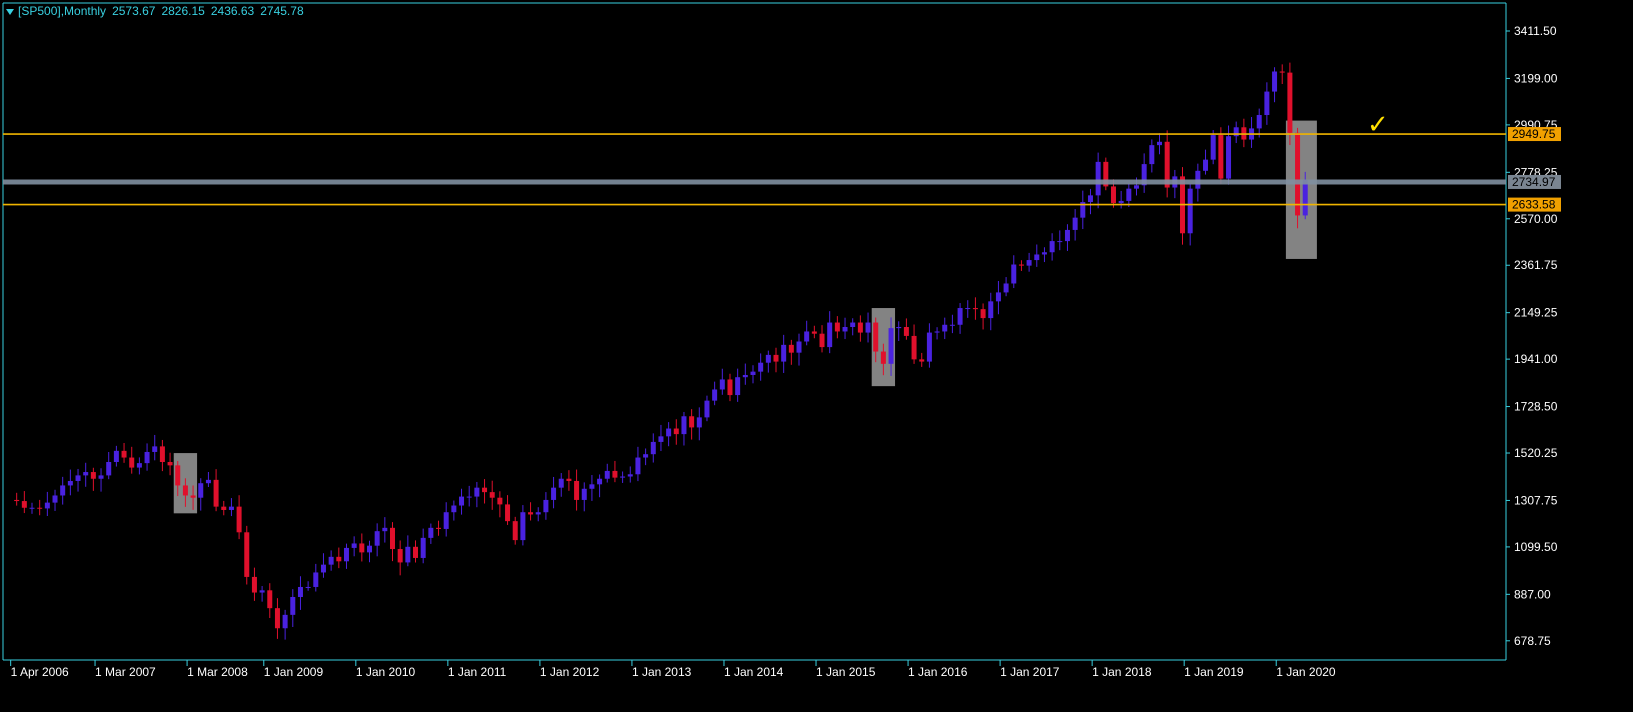 Image resolution: width=1633 pixels, height=712 pixels. What do you see at coordinates (125, 672) in the screenshot?
I see `x-tick-label: 1 Mar 2007` at bounding box center [125, 672].